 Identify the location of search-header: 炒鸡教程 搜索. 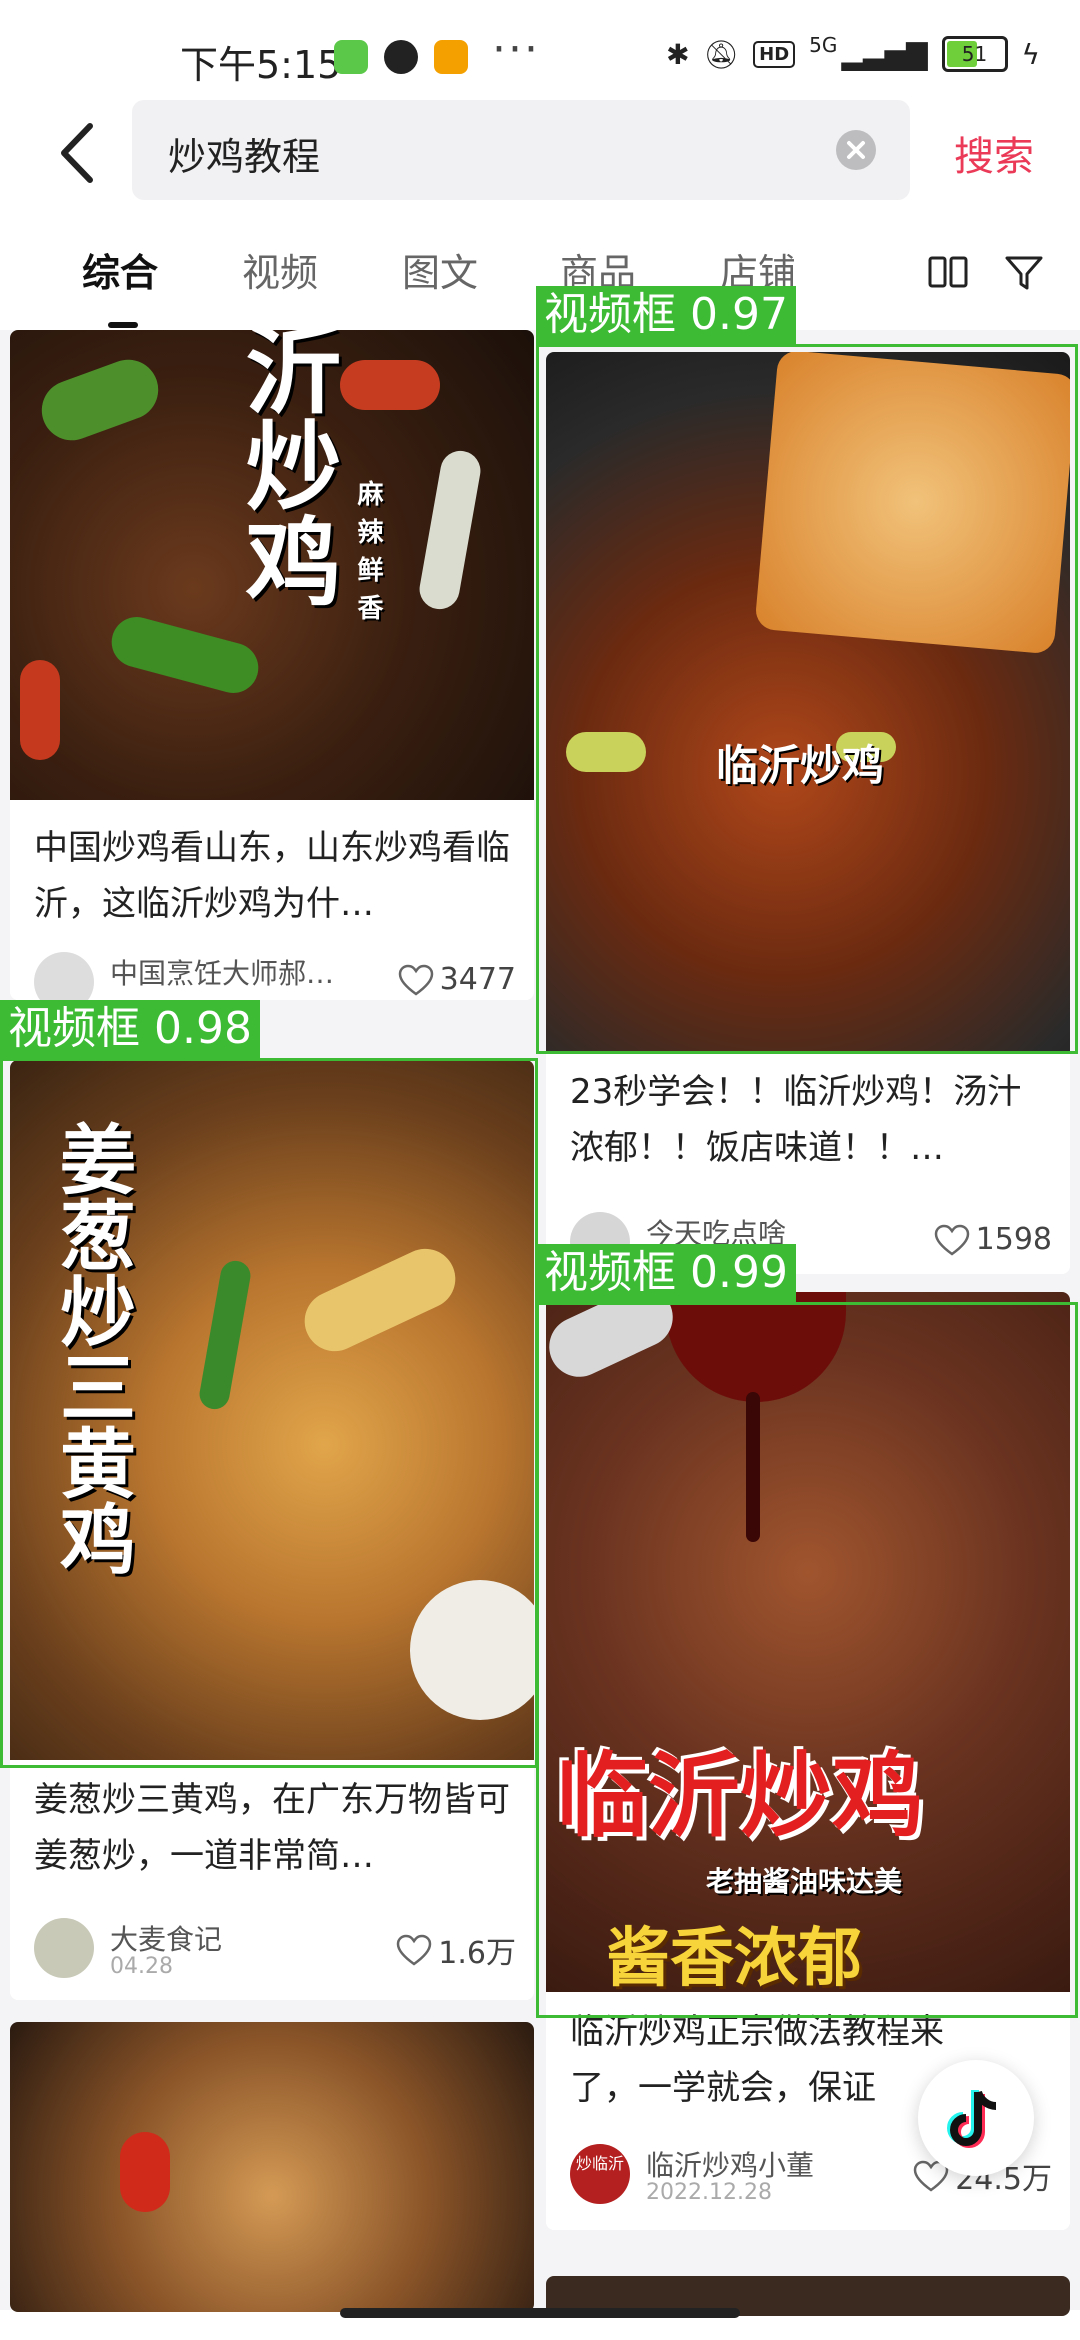
(540, 155).